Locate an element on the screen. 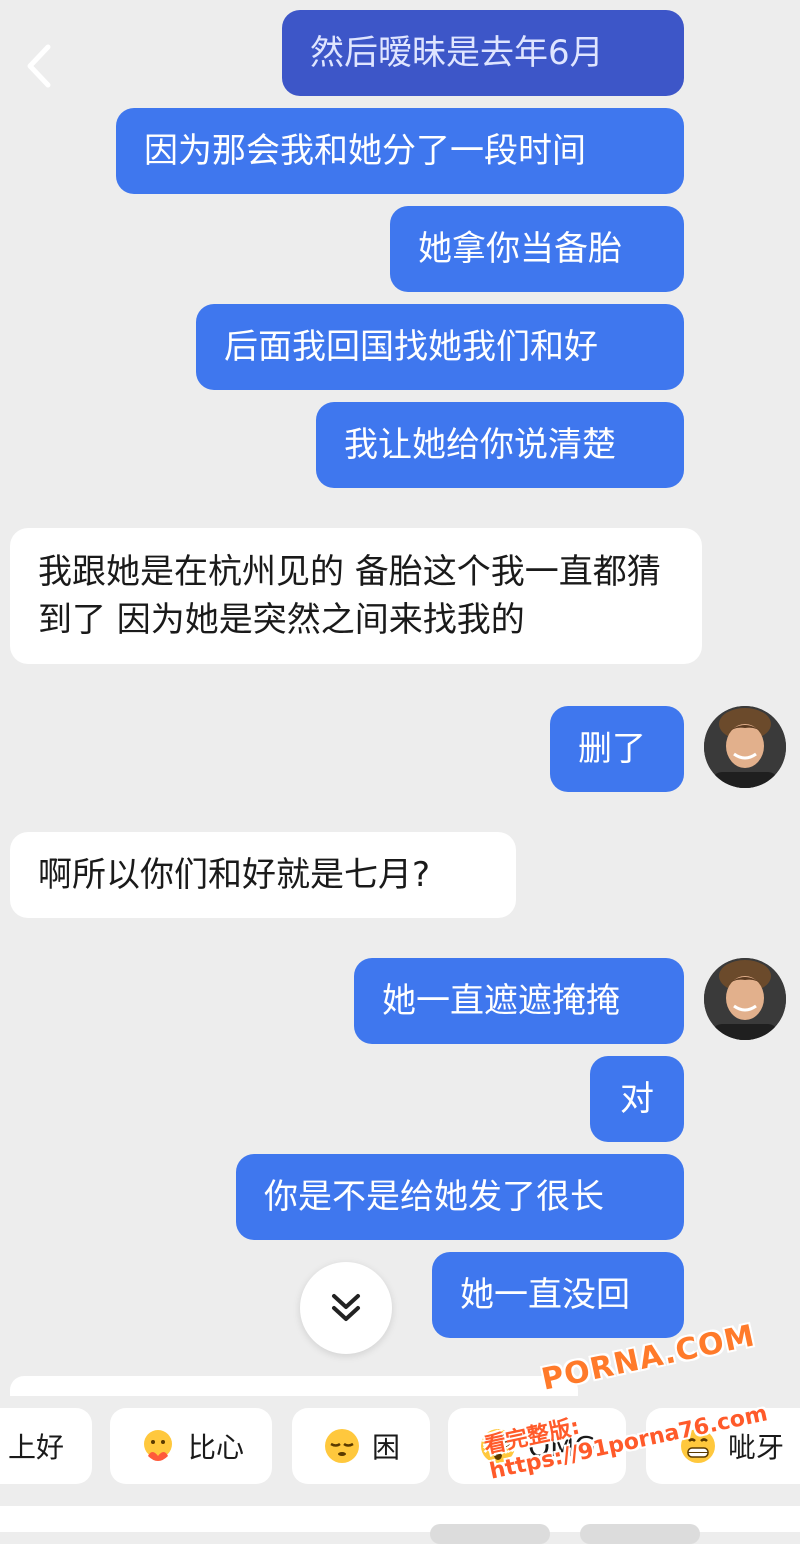 The image size is (800, 1544). quick-reply-bar: 上好 比心 困 OMG 呲牙 is located at coordinates (400, 1448).